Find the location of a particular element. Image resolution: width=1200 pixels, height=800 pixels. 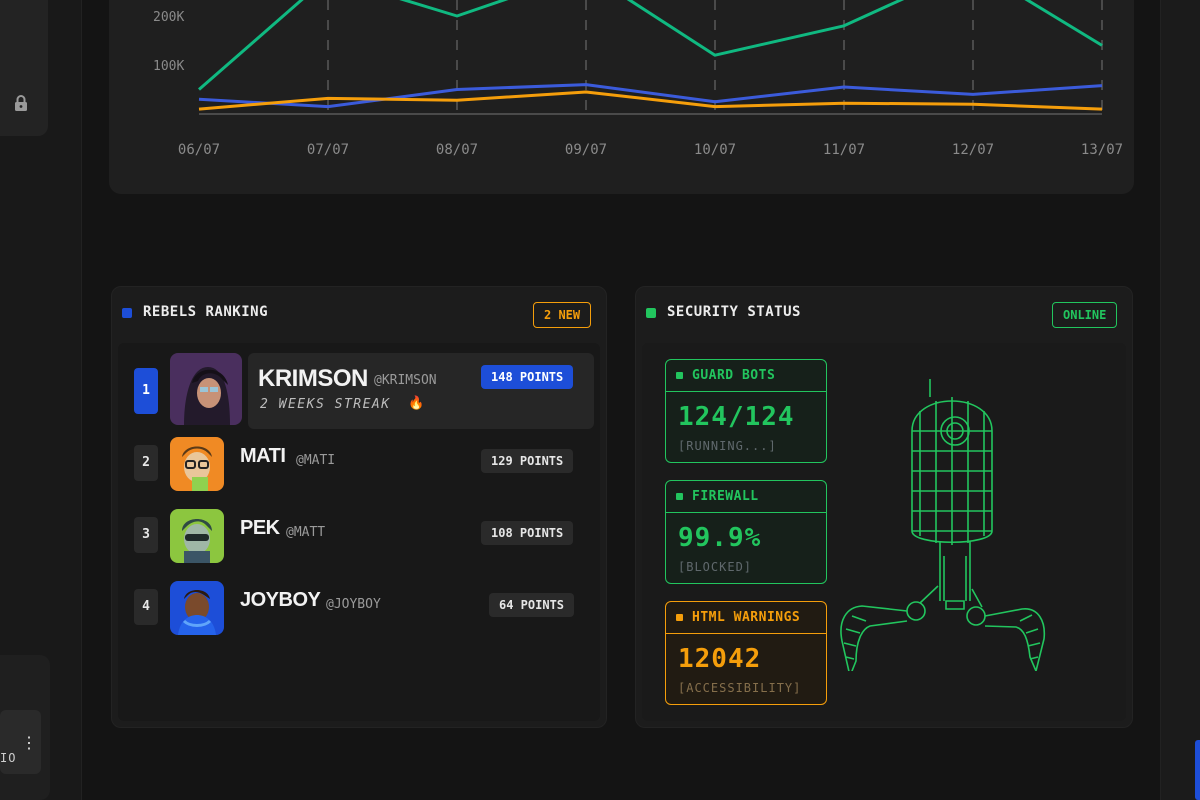

lock-icon is located at coordinates (21, 103).